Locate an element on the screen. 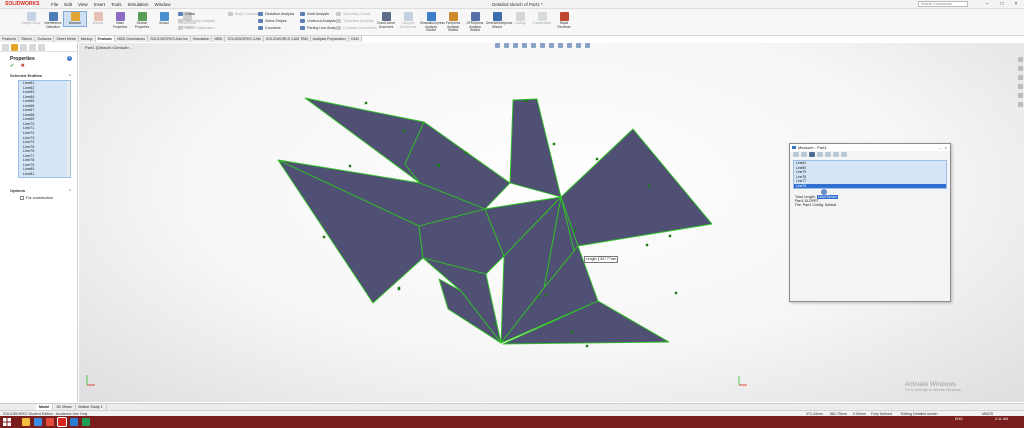  tab-markup: Markup is located at coordinates (87, 39).